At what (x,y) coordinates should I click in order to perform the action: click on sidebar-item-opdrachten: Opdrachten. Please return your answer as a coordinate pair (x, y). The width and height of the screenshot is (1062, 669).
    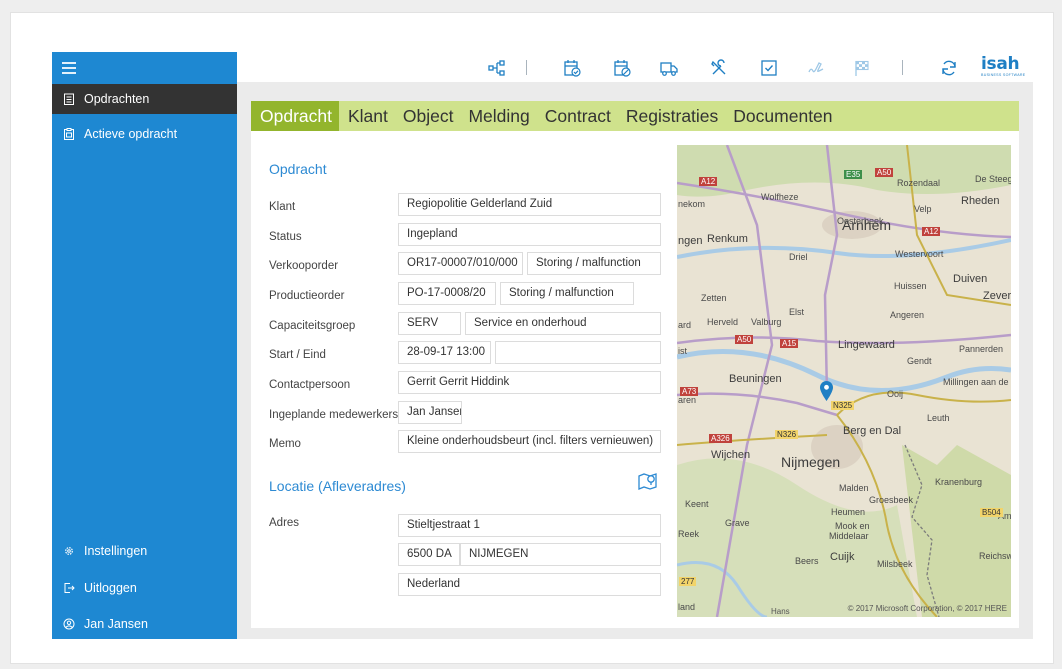
    Looking at the image, I should click on (144, 99).